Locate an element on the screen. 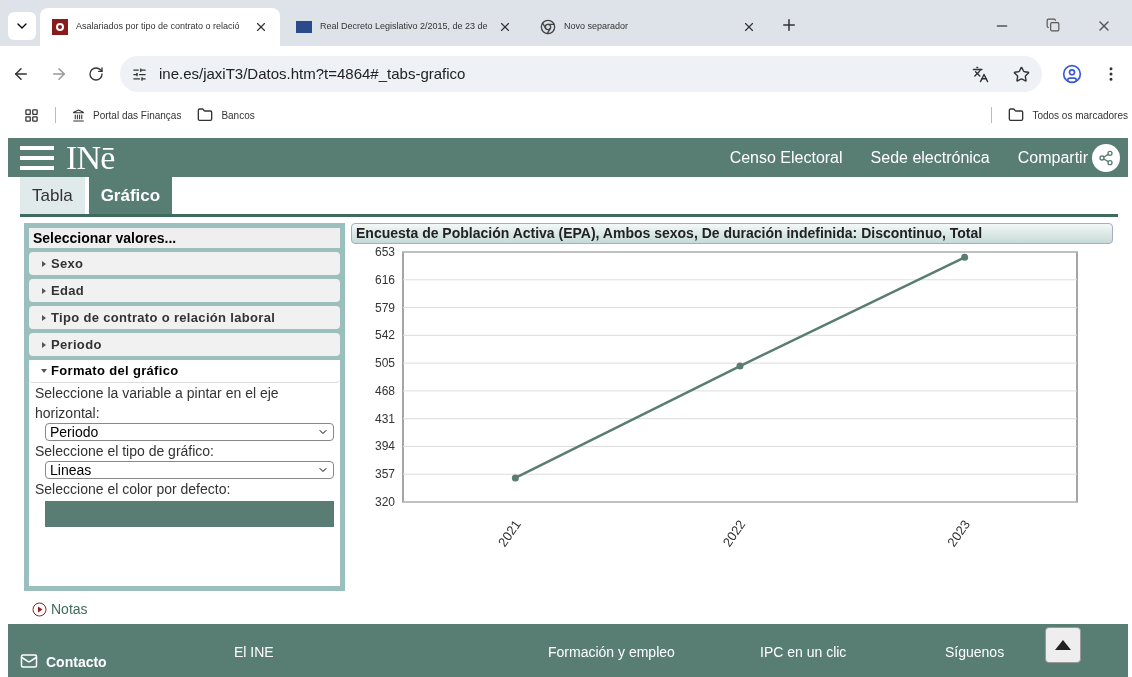 The height and width of the screenshot is (677, 1132). field-label: Seleccione el color por defecto: is located at coordinates (133, 489).